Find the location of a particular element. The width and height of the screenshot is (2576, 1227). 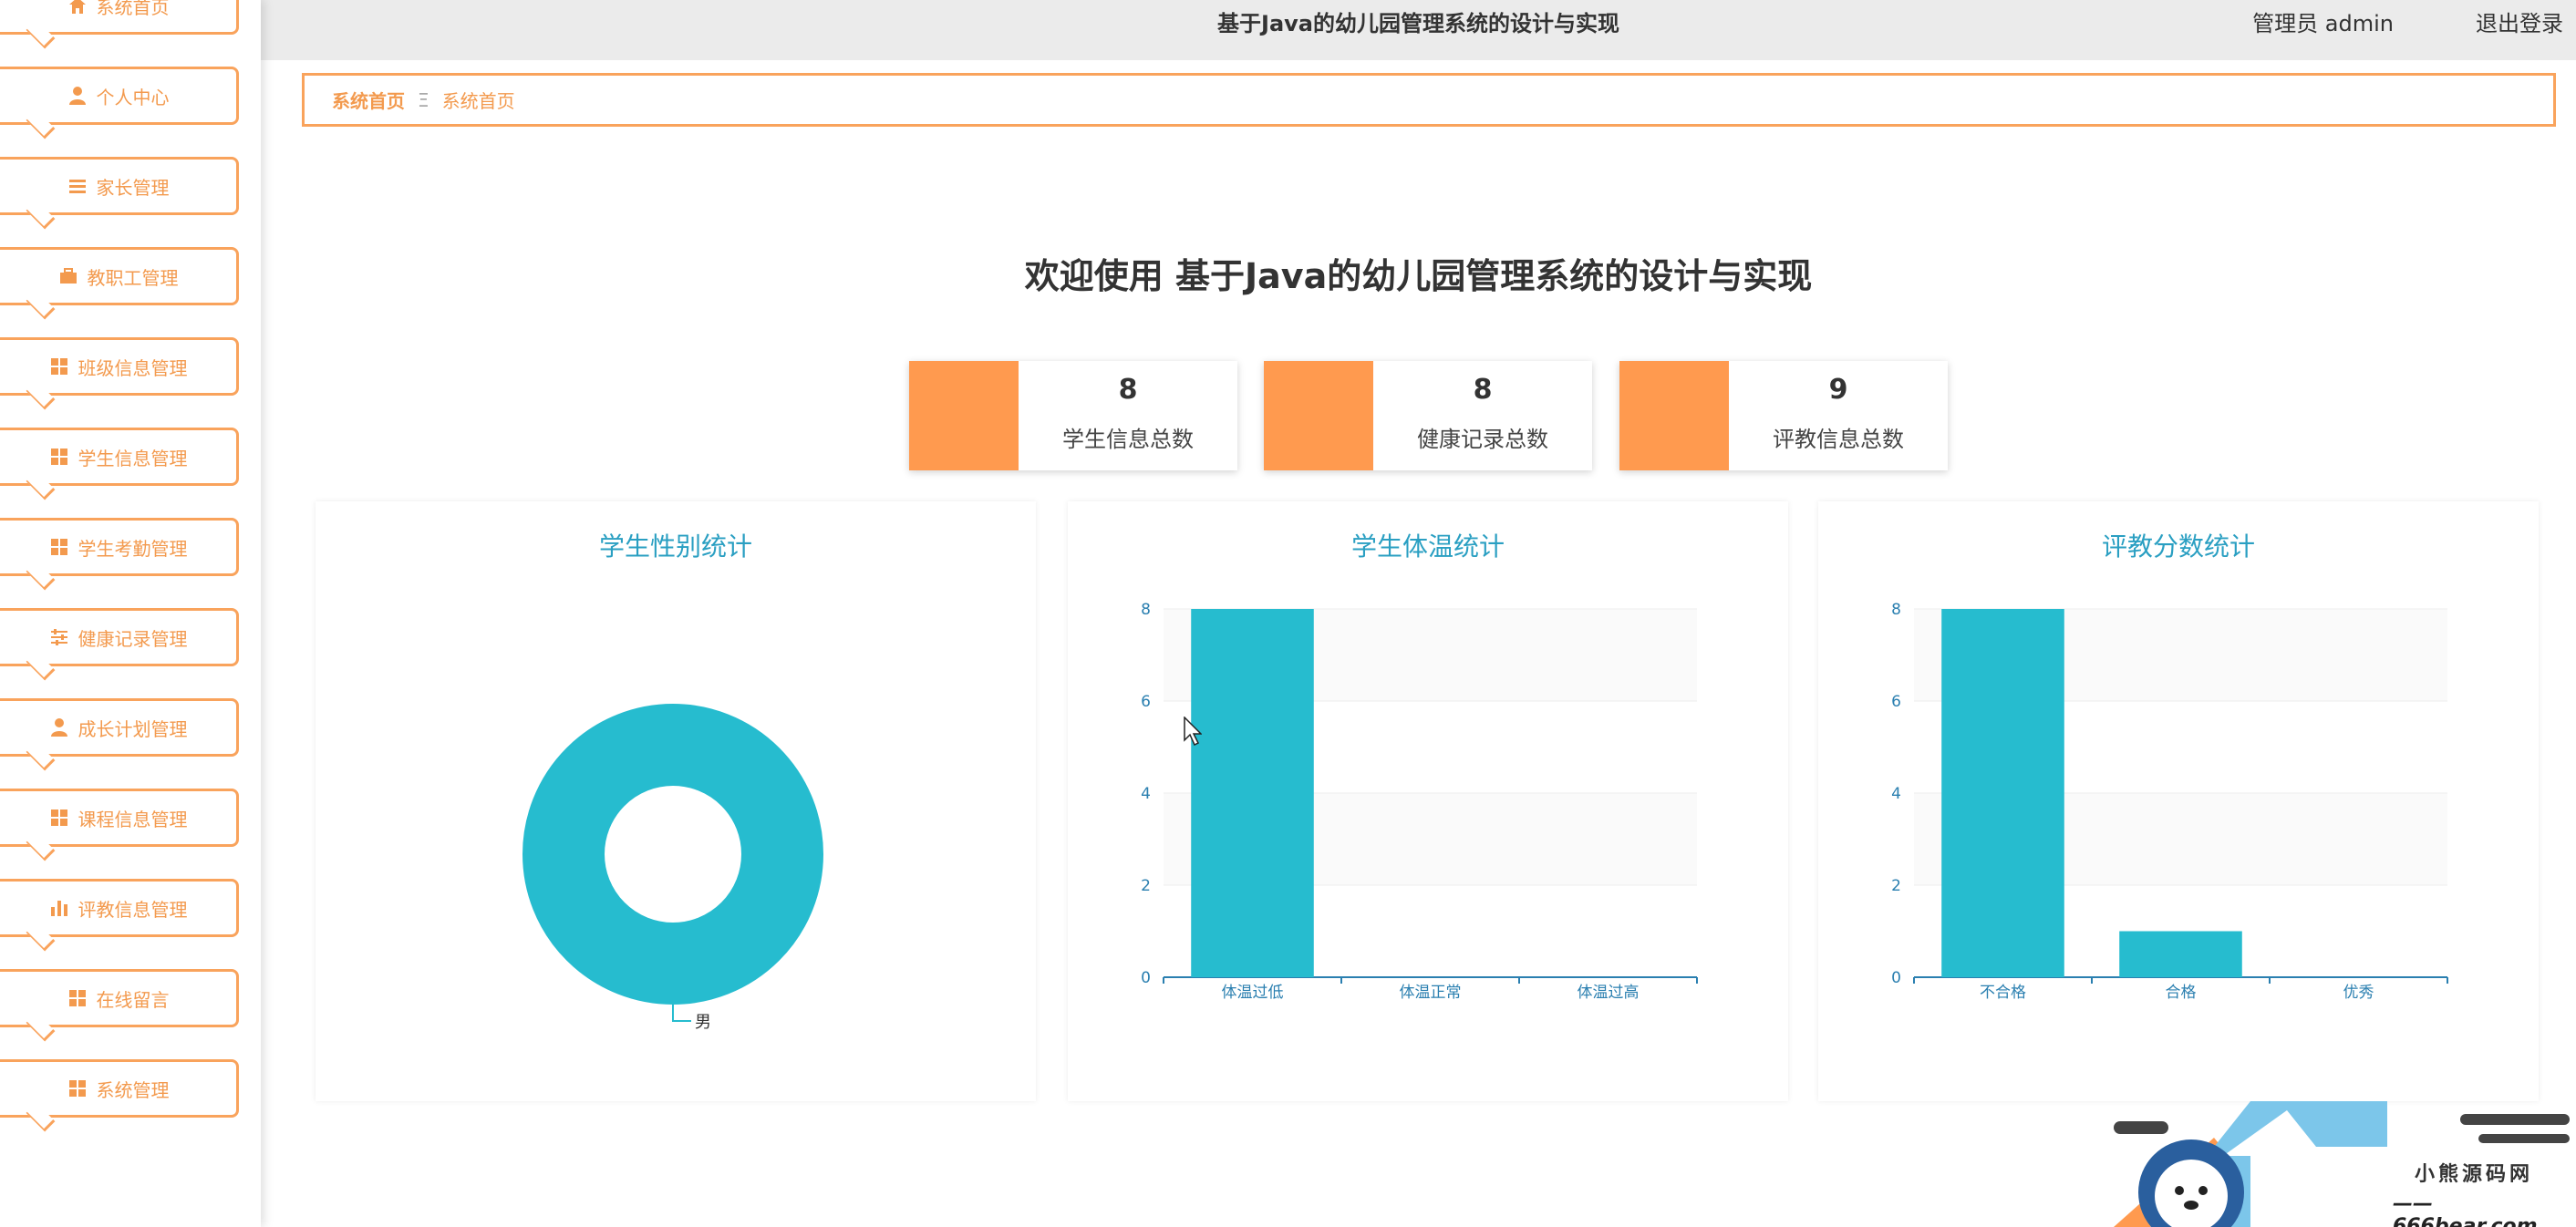

stat-card-evaluation: 9 评教信息总数 is located at coordinates (1783, 415).